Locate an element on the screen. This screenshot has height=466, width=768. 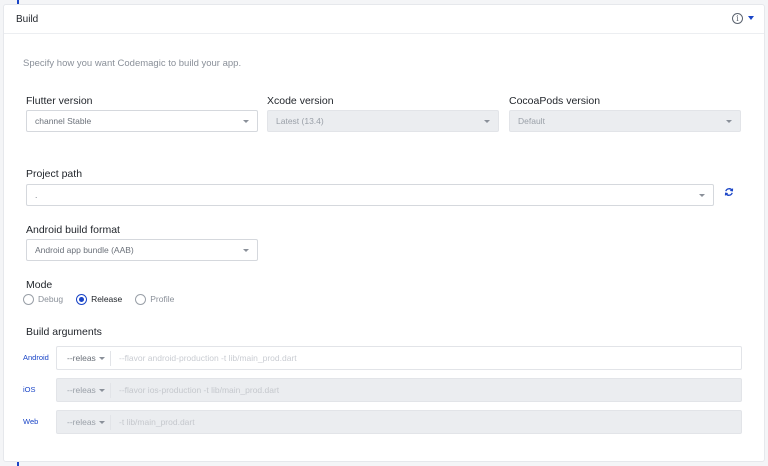
cocoapods-version-label: CocoaPods version is located at coordinates (555, 101).